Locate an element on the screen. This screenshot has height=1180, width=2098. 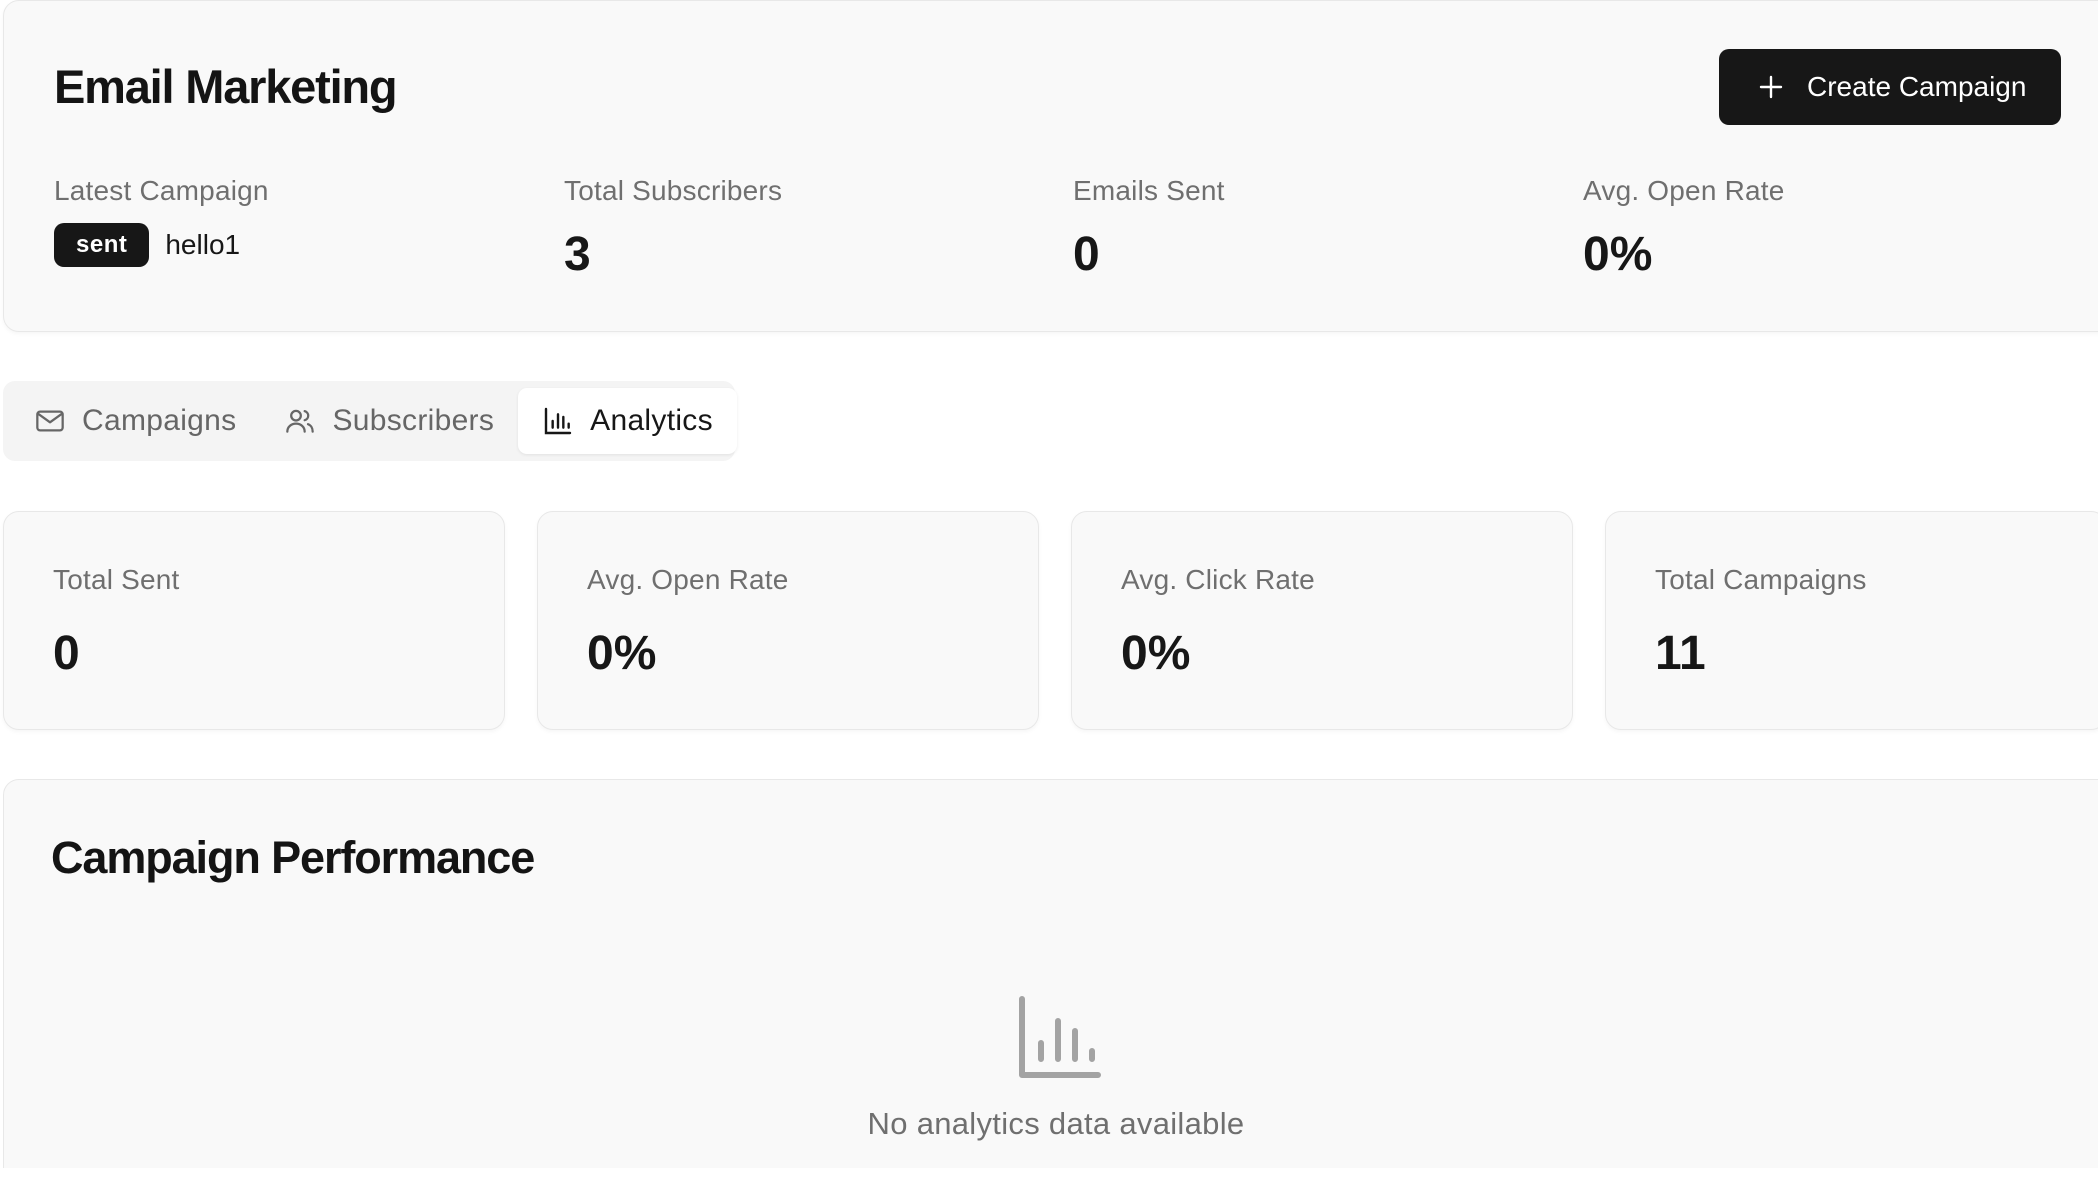
metric-value: 0 is located at coordinates (66, 653).